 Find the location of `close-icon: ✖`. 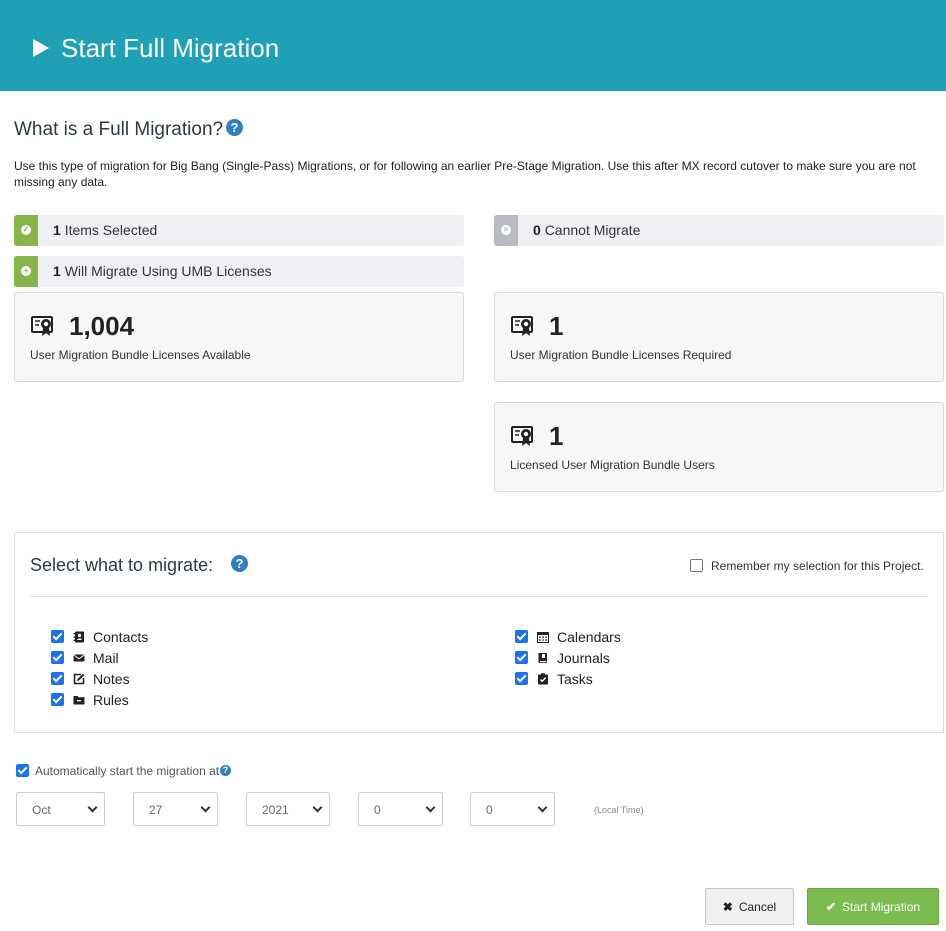

close-icon: ✖ is located at coordinates (727, 907).